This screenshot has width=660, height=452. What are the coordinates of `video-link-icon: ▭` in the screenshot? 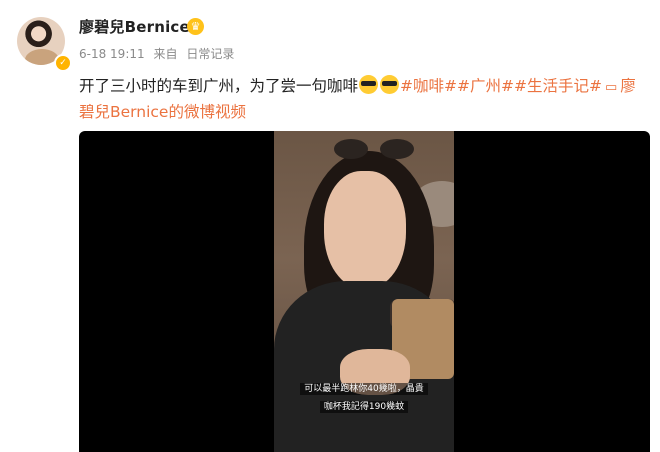 It's located at (611, 87).